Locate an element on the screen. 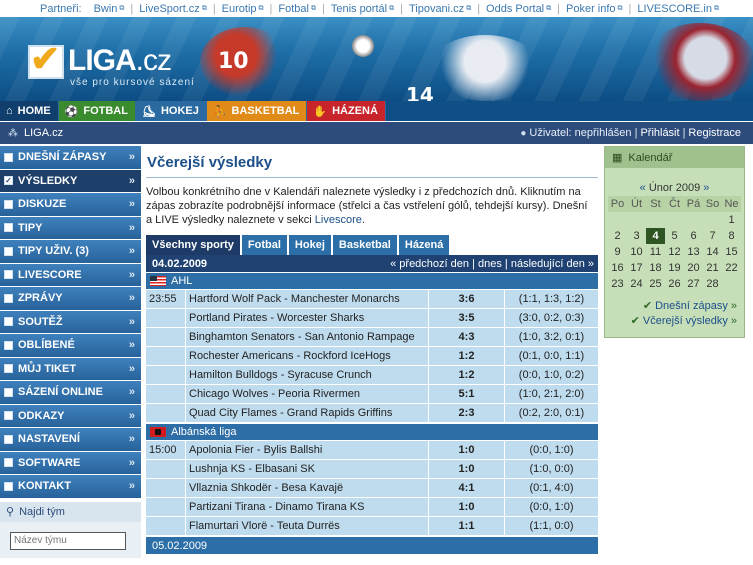  today-link: dnes is located at coordinates (490, 264).